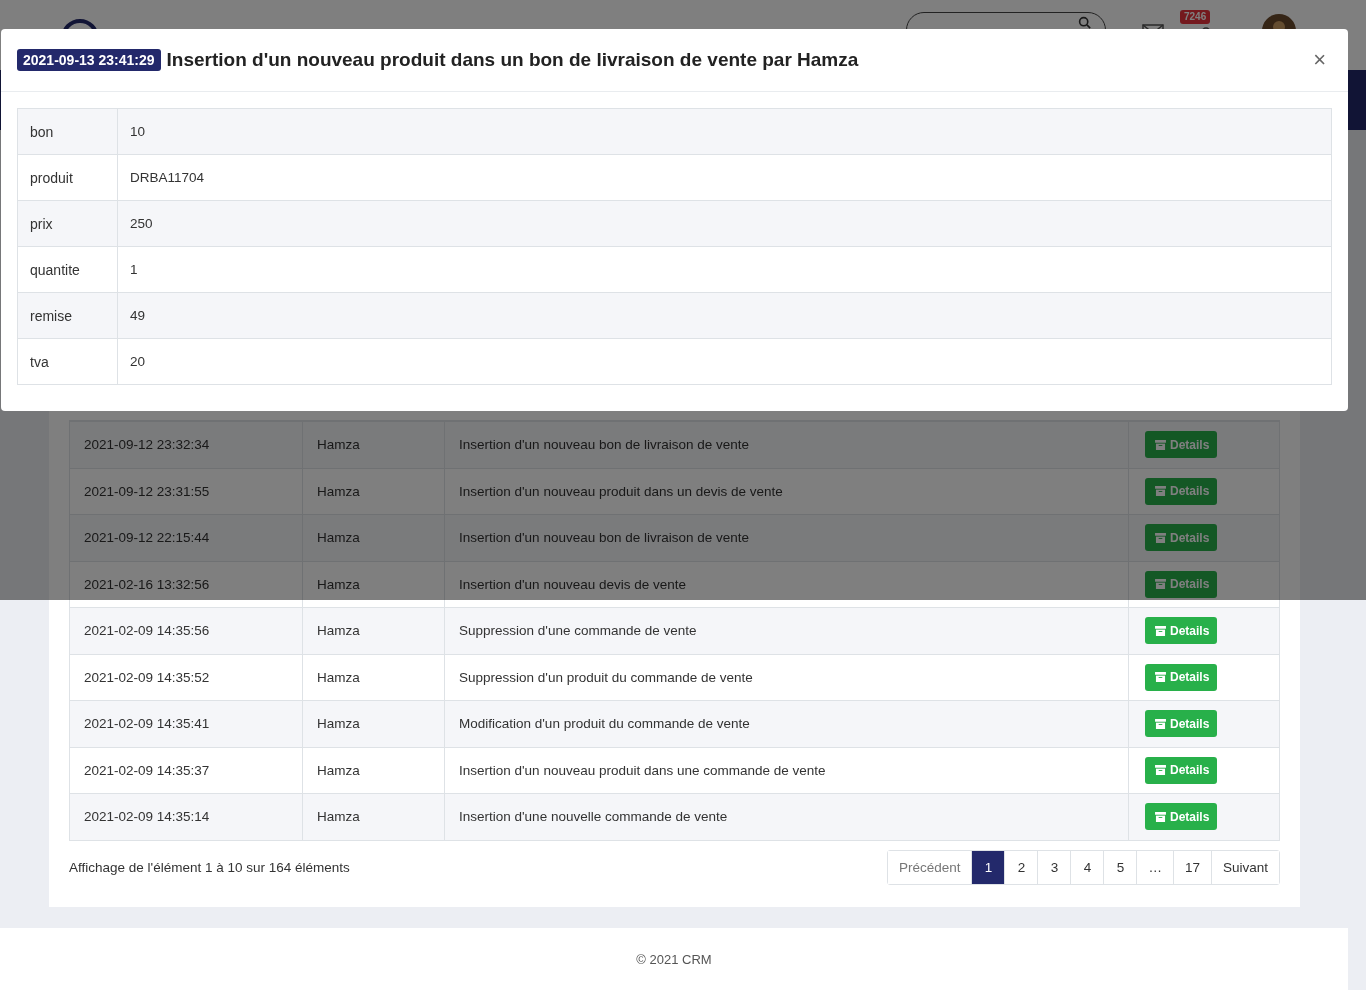 The width and height of the screenshot is (1366, 990). Describe the element at coordinates (988, 867) in the screenshot. I see `page-button: 1` at that location.